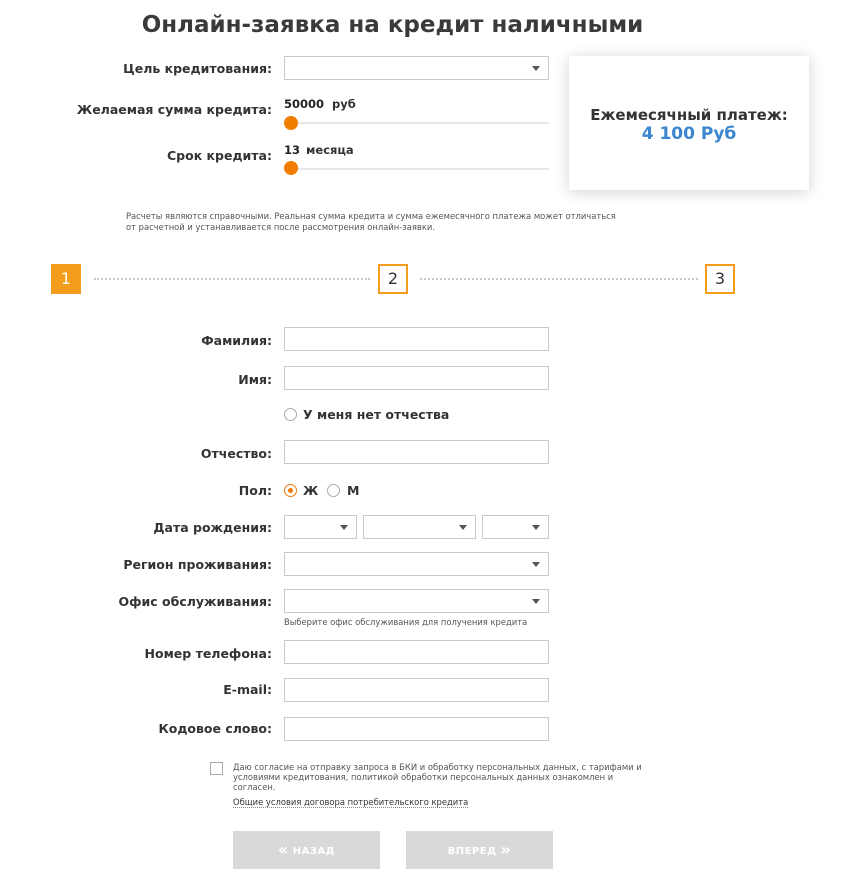 Image resolution: width=843 pixels, height=876 pixels. I want to click on birthdate-label: Дата рождения:, so click(212, 527).